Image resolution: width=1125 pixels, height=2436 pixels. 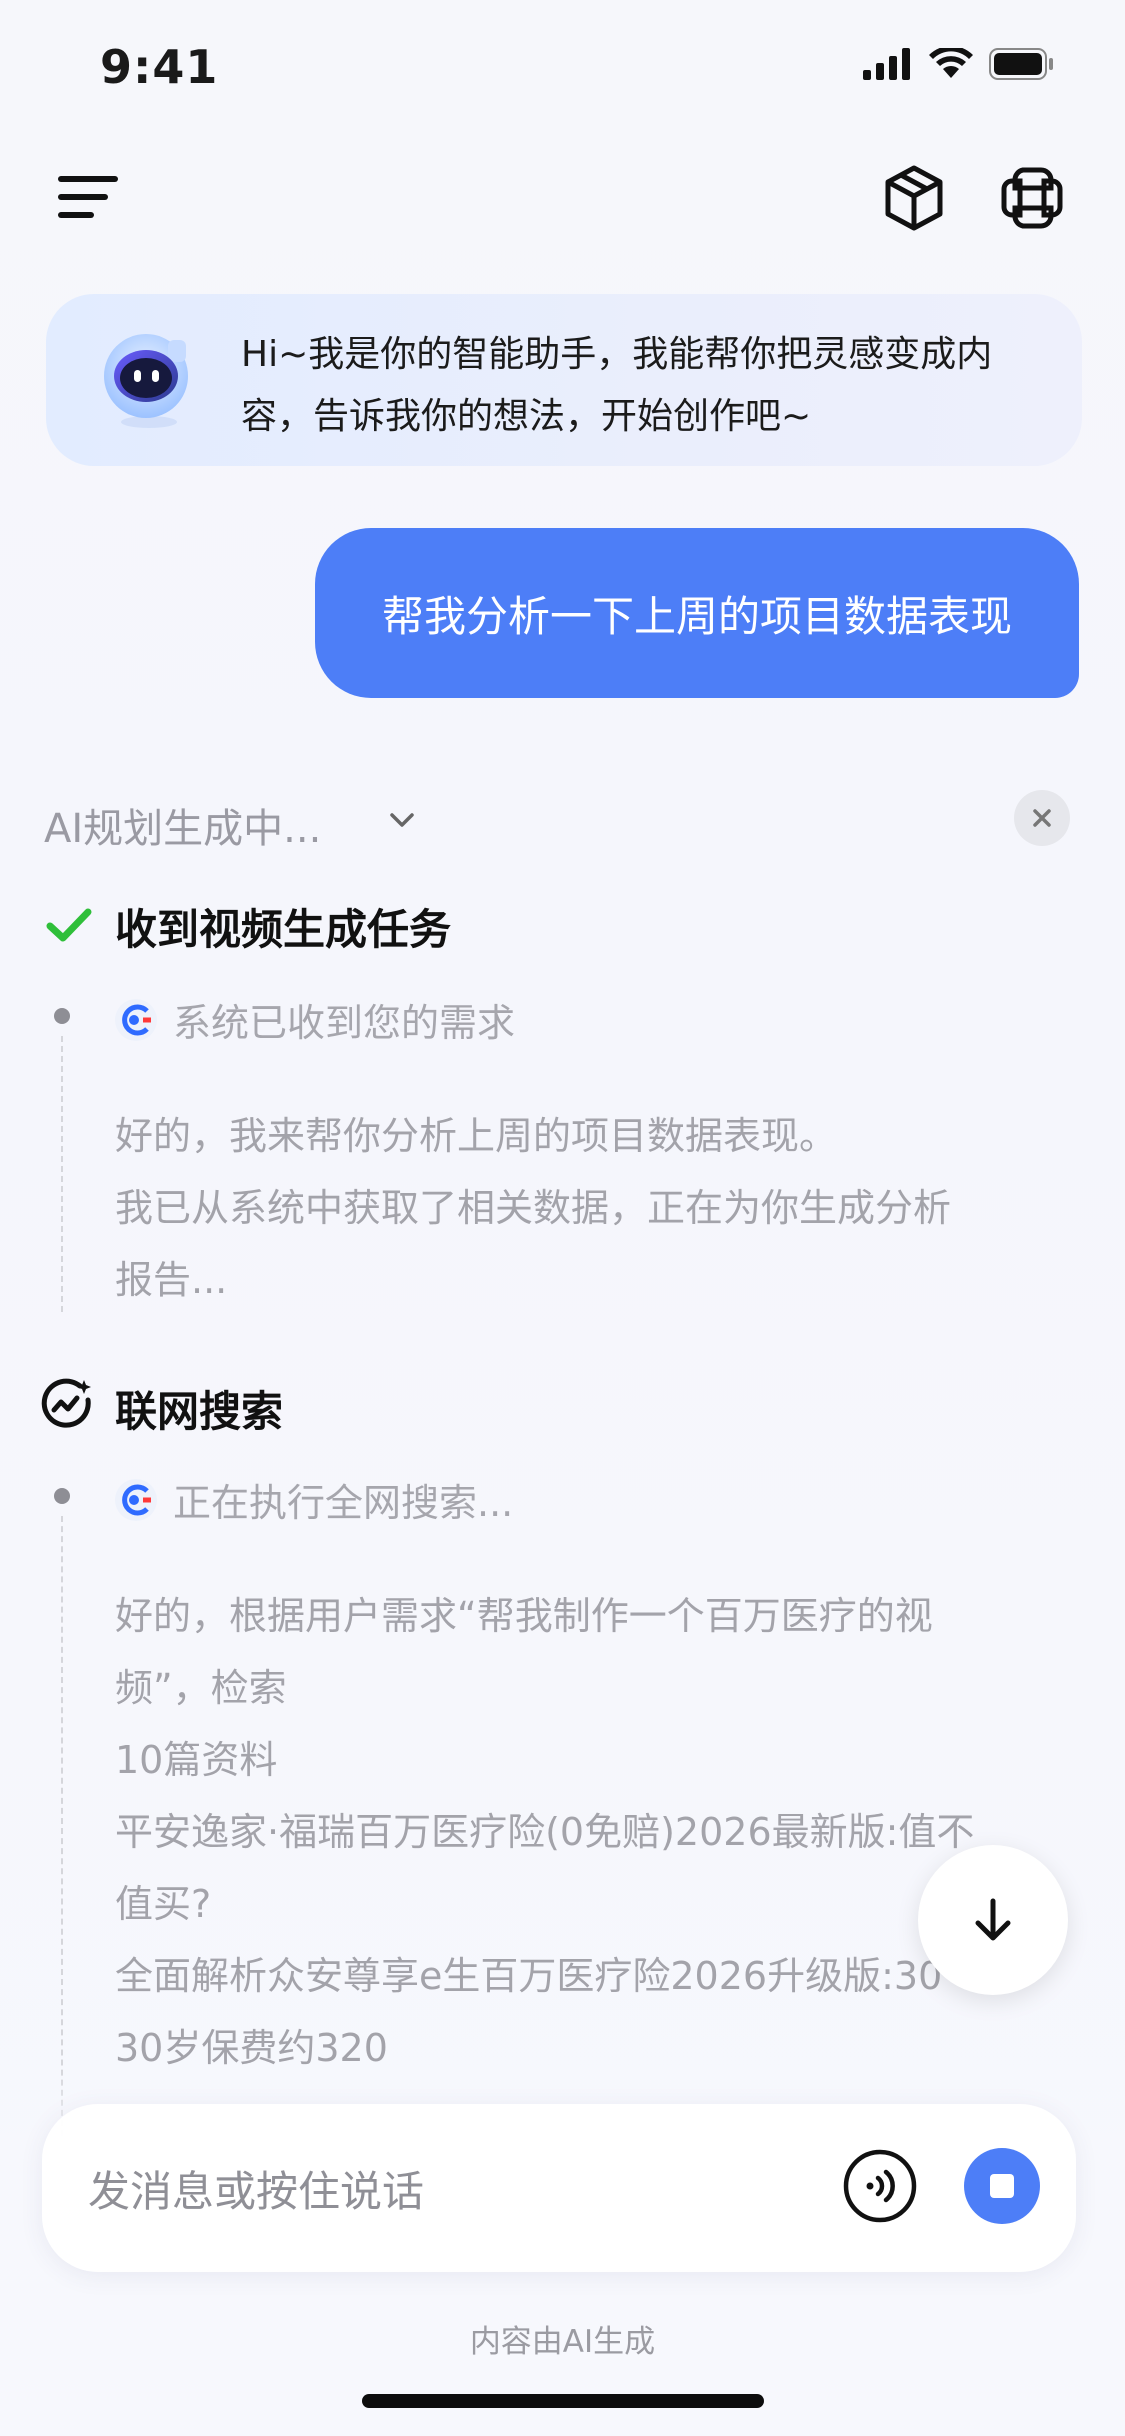 What do you see at coordinates (563, 2401) in the screenshot?
I see `home-indicator` at bounding box center [563, 2401].